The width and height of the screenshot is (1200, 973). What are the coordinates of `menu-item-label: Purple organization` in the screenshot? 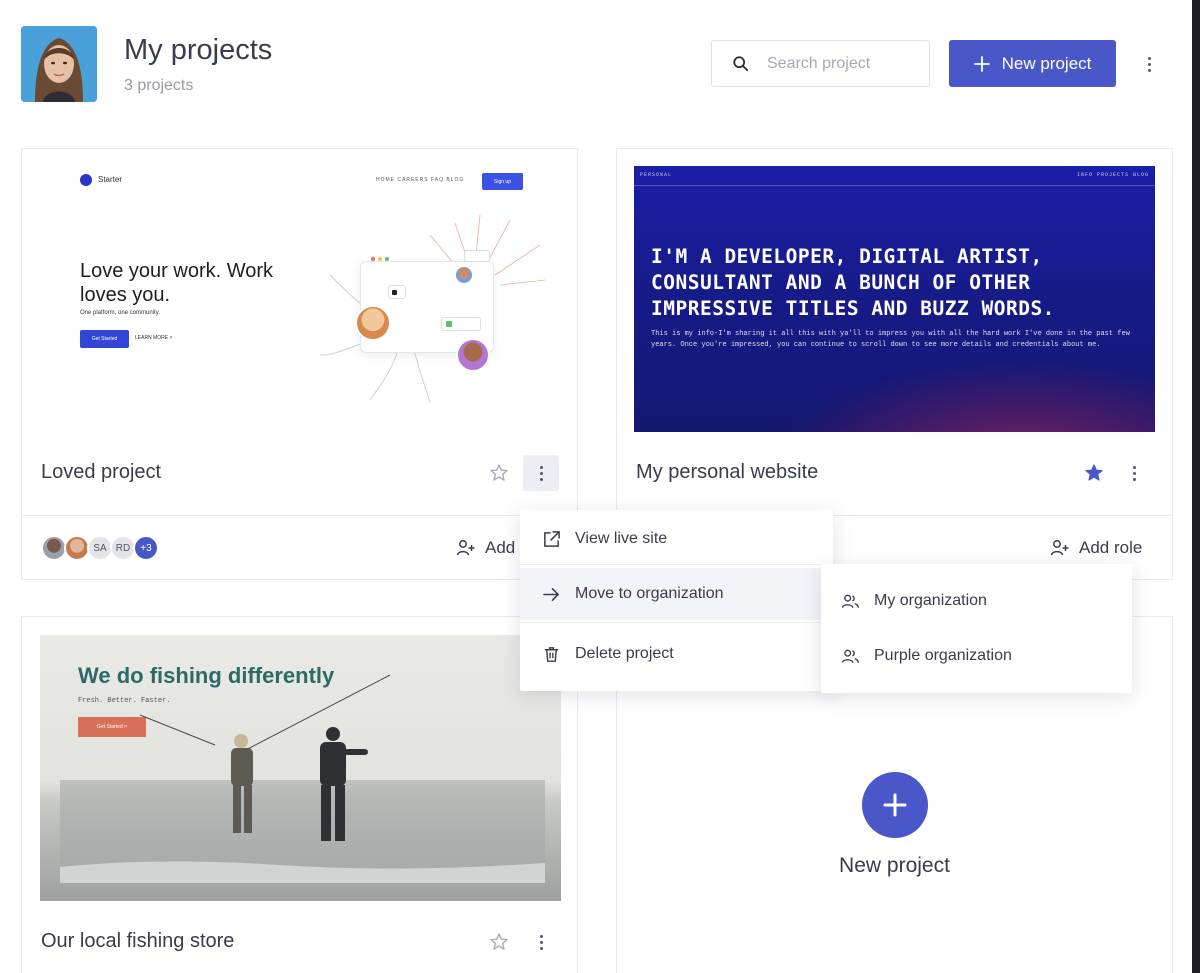 It's located at (943, 655).